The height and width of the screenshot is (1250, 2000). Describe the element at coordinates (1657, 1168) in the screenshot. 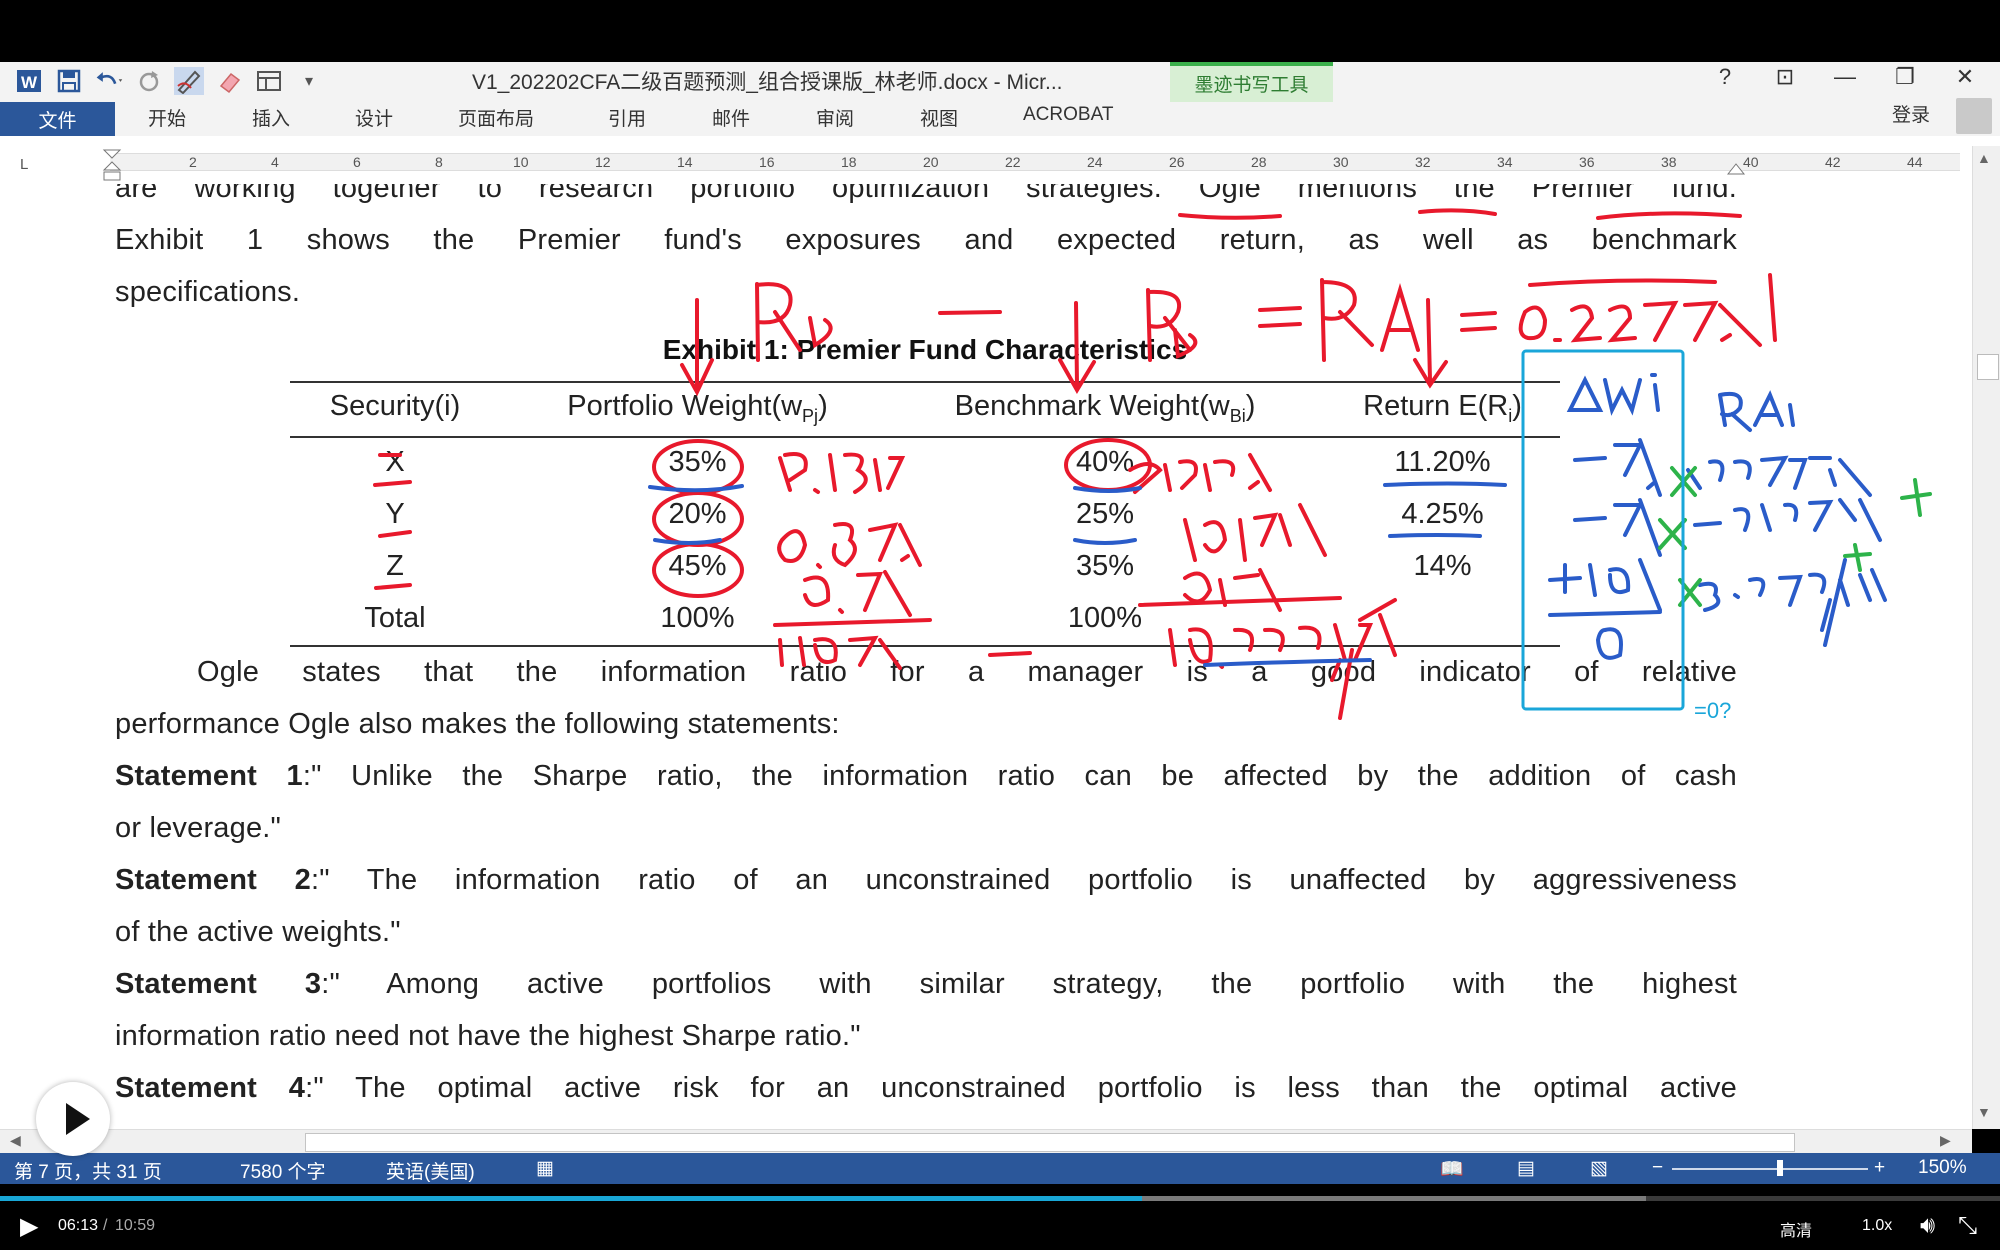

I see `zoom-out-icon: −` at that location.